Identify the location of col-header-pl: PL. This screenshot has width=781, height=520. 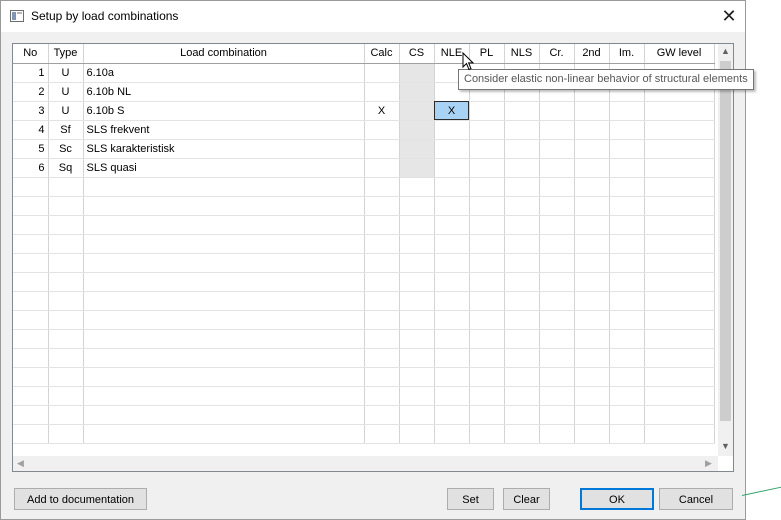
(487, 54).